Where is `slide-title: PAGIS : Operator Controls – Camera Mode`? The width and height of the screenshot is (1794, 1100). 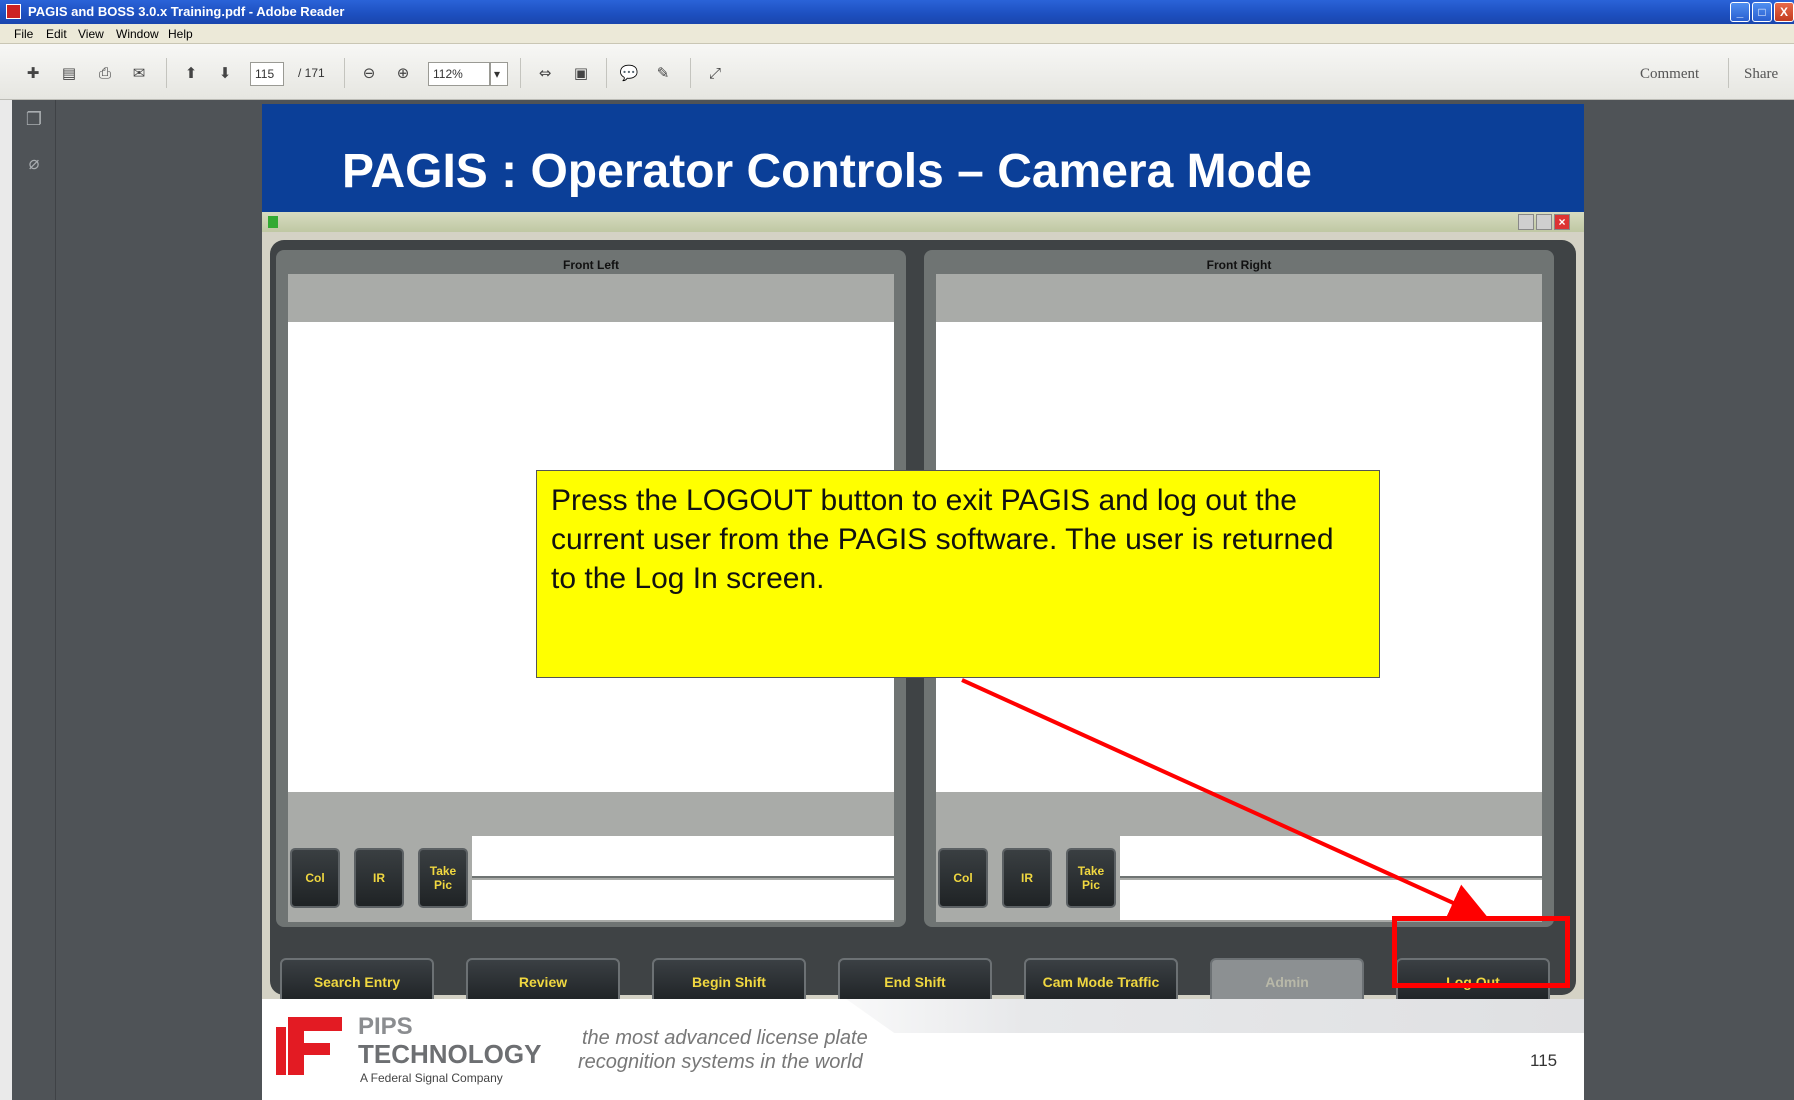
slide-title: PAGIS : Operator Controls – Camera Mode is located at coordinates (827, 171).